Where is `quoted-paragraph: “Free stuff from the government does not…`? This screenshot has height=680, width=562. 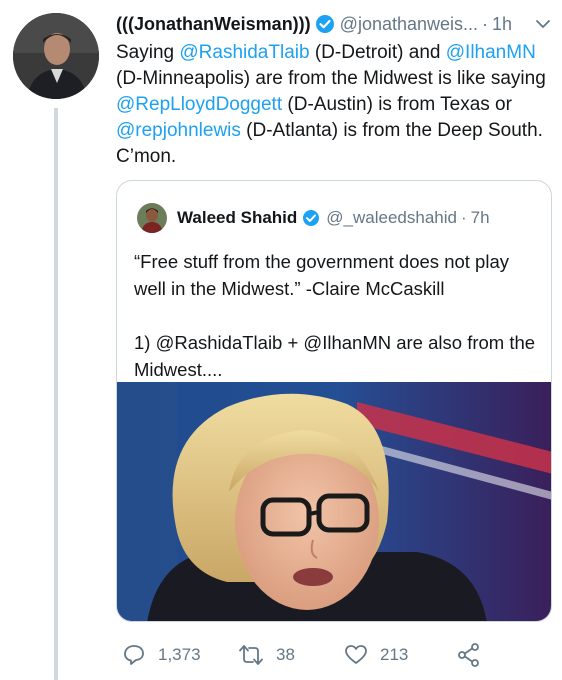
quoted-paragraph: “Free stuff from the government does not… is located at coordinates (321, 275).